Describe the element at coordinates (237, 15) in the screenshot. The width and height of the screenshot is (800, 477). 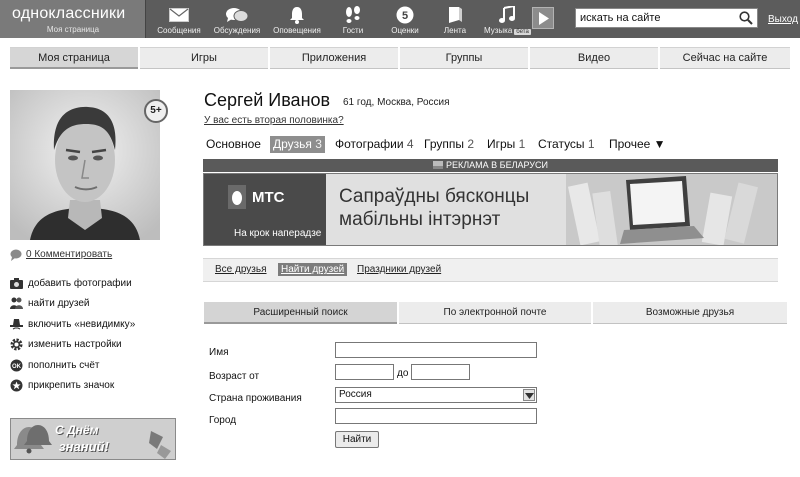
I see `chat-bubbles-icon` at that location.